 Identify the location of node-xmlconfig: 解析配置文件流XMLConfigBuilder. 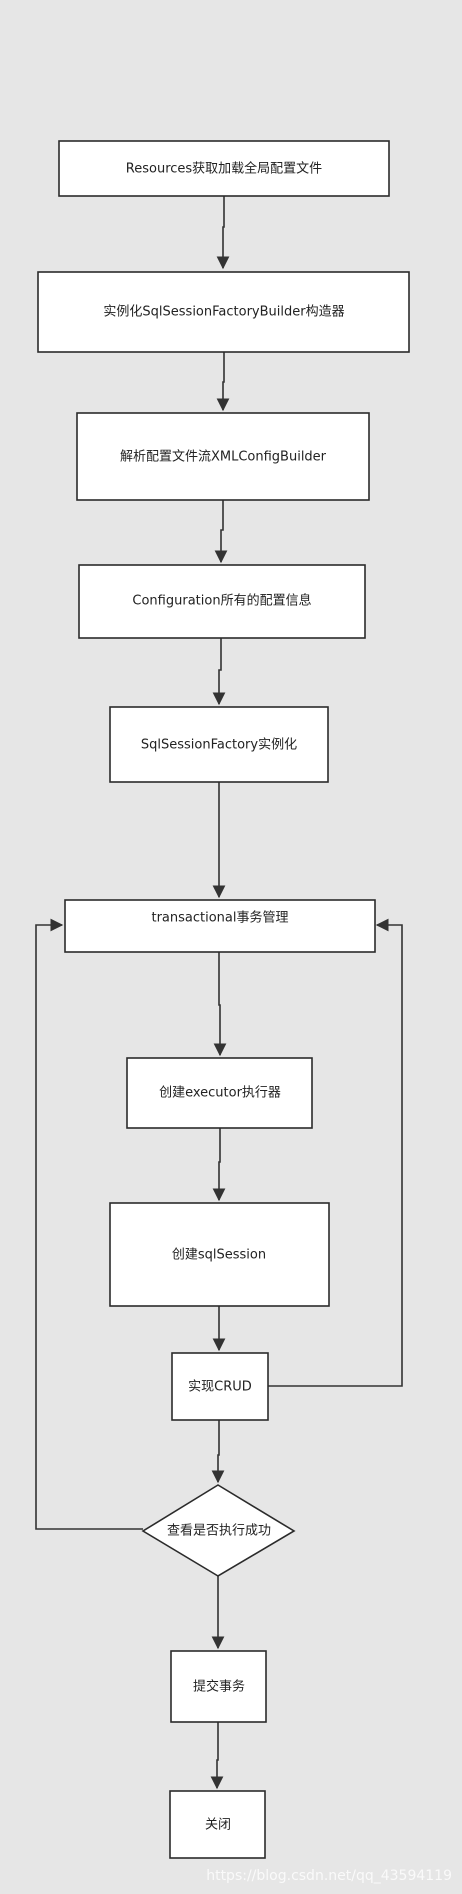
(223, 456).